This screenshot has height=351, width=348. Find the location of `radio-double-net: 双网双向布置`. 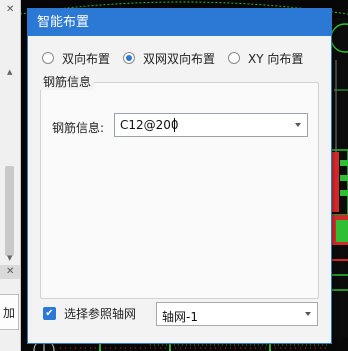

radio-double-net: 双网双向布置 is located at coordinates (169, 58).